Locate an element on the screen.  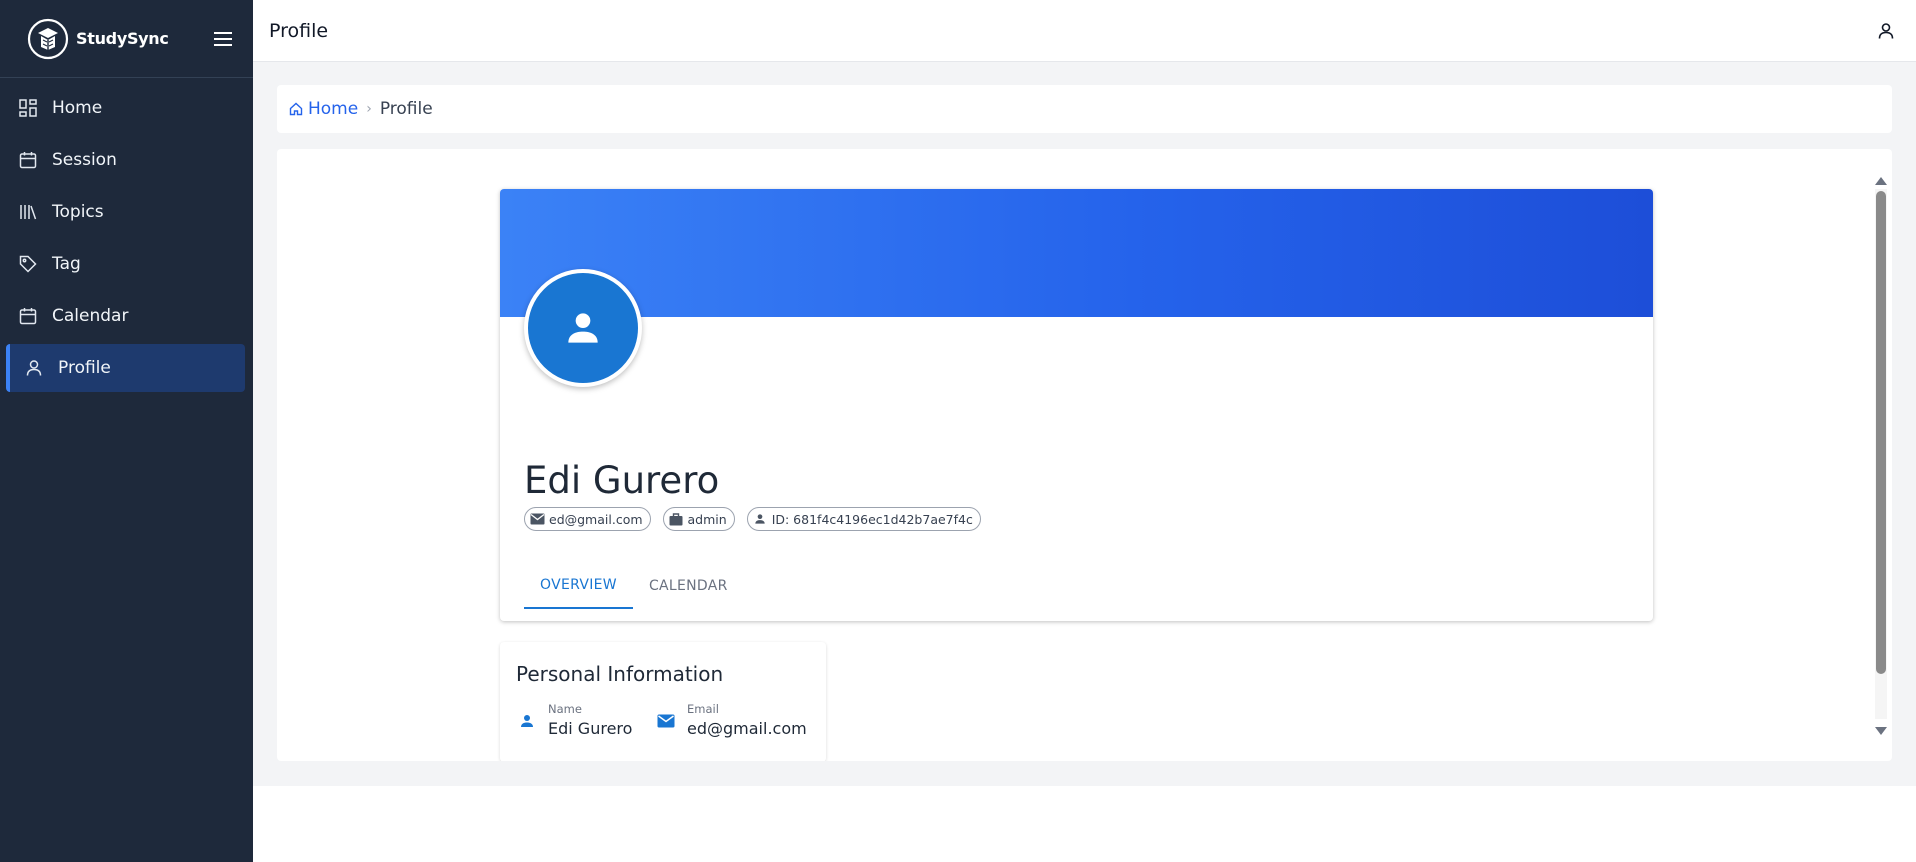
sidebar-item-label: Topics is located at coordinates (78, 212).